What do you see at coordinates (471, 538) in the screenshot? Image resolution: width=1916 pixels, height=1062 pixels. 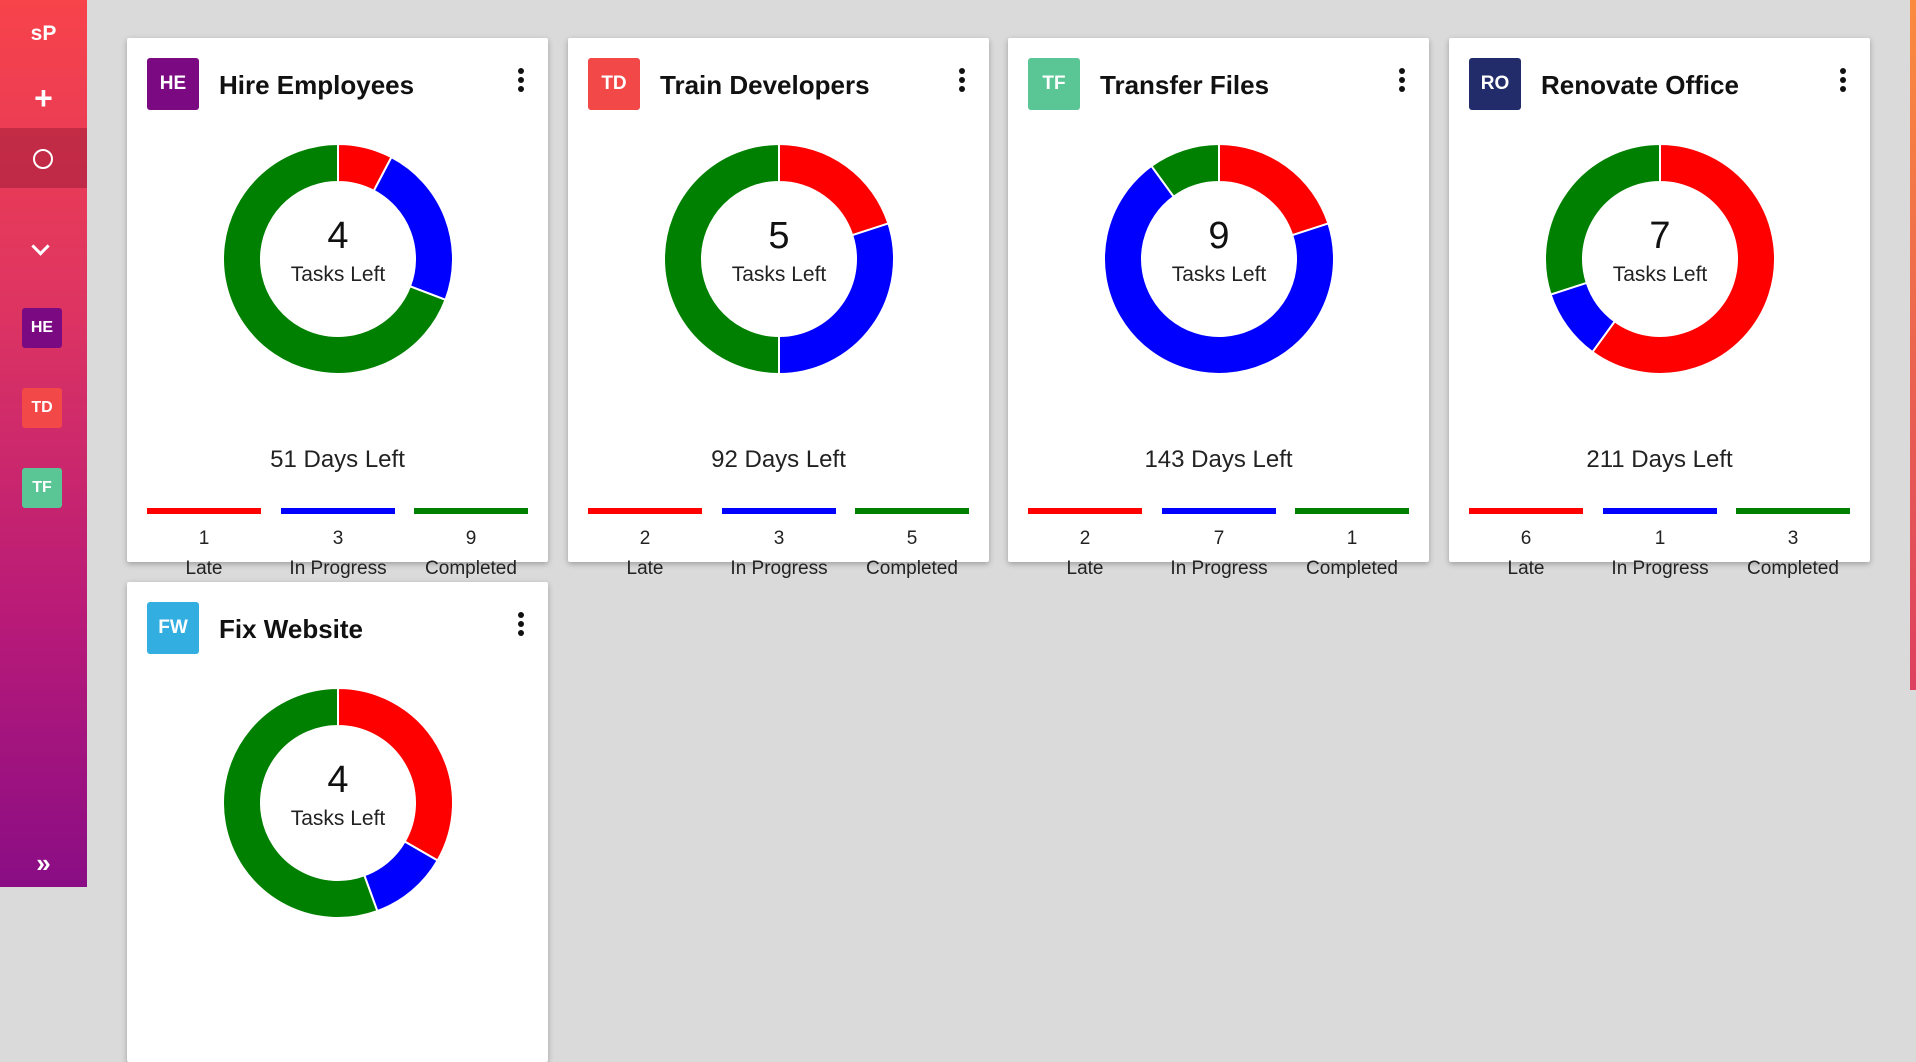 I see `completed-count: 9` at bounding box center [471, 538].